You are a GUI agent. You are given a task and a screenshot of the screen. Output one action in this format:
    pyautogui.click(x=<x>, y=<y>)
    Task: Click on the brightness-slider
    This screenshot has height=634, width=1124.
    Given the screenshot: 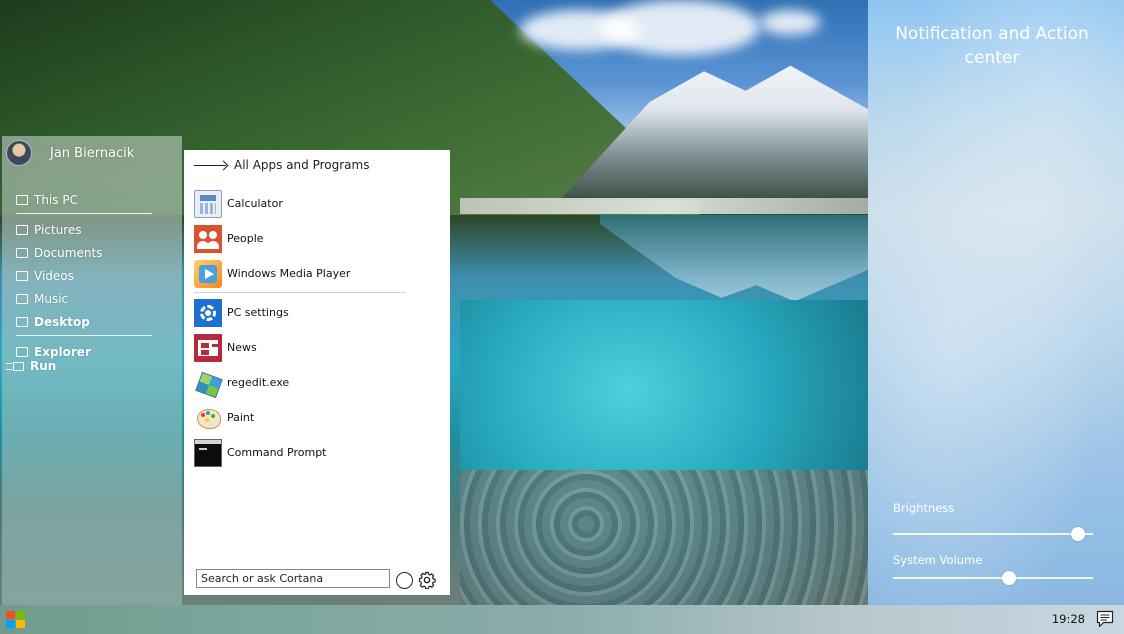 What is the action you would take?
    pyautogui.click(x=993, y=534)
    